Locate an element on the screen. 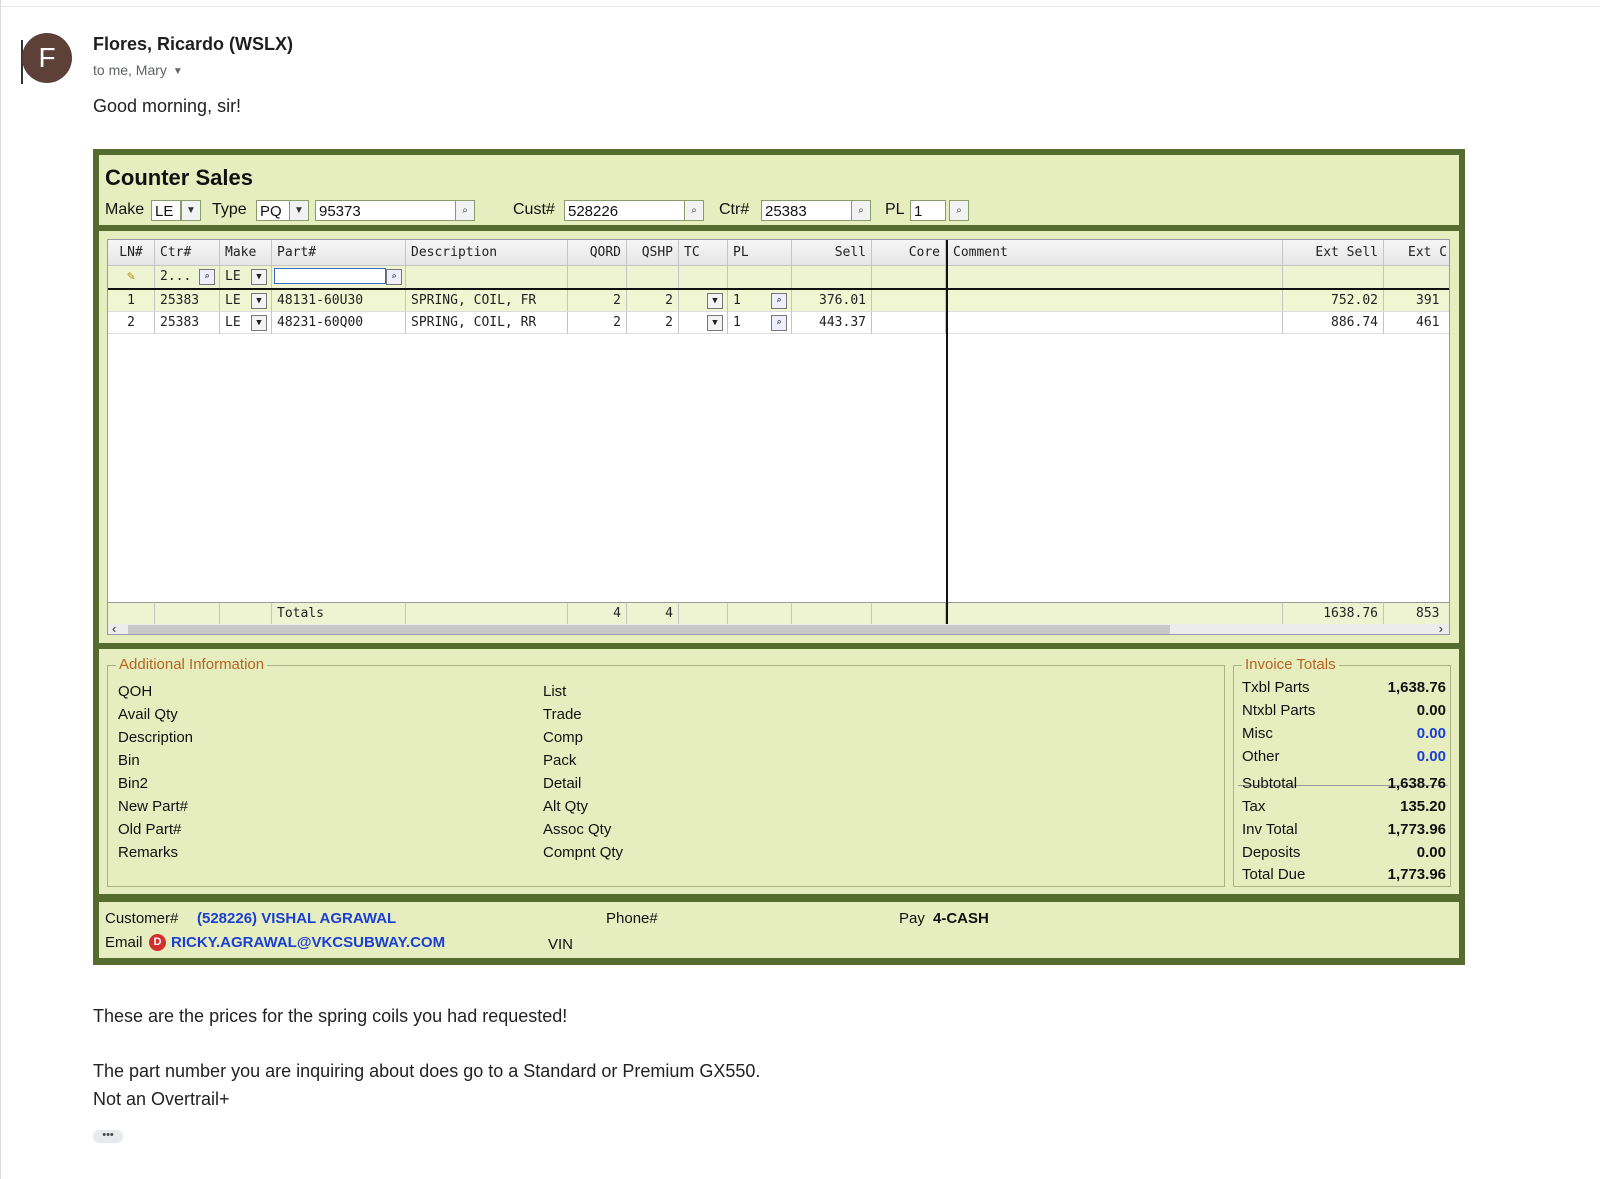 The height and width of the screenshot is (1179, 1600). col-header-tc: TC is located at coordinates (703, 253).